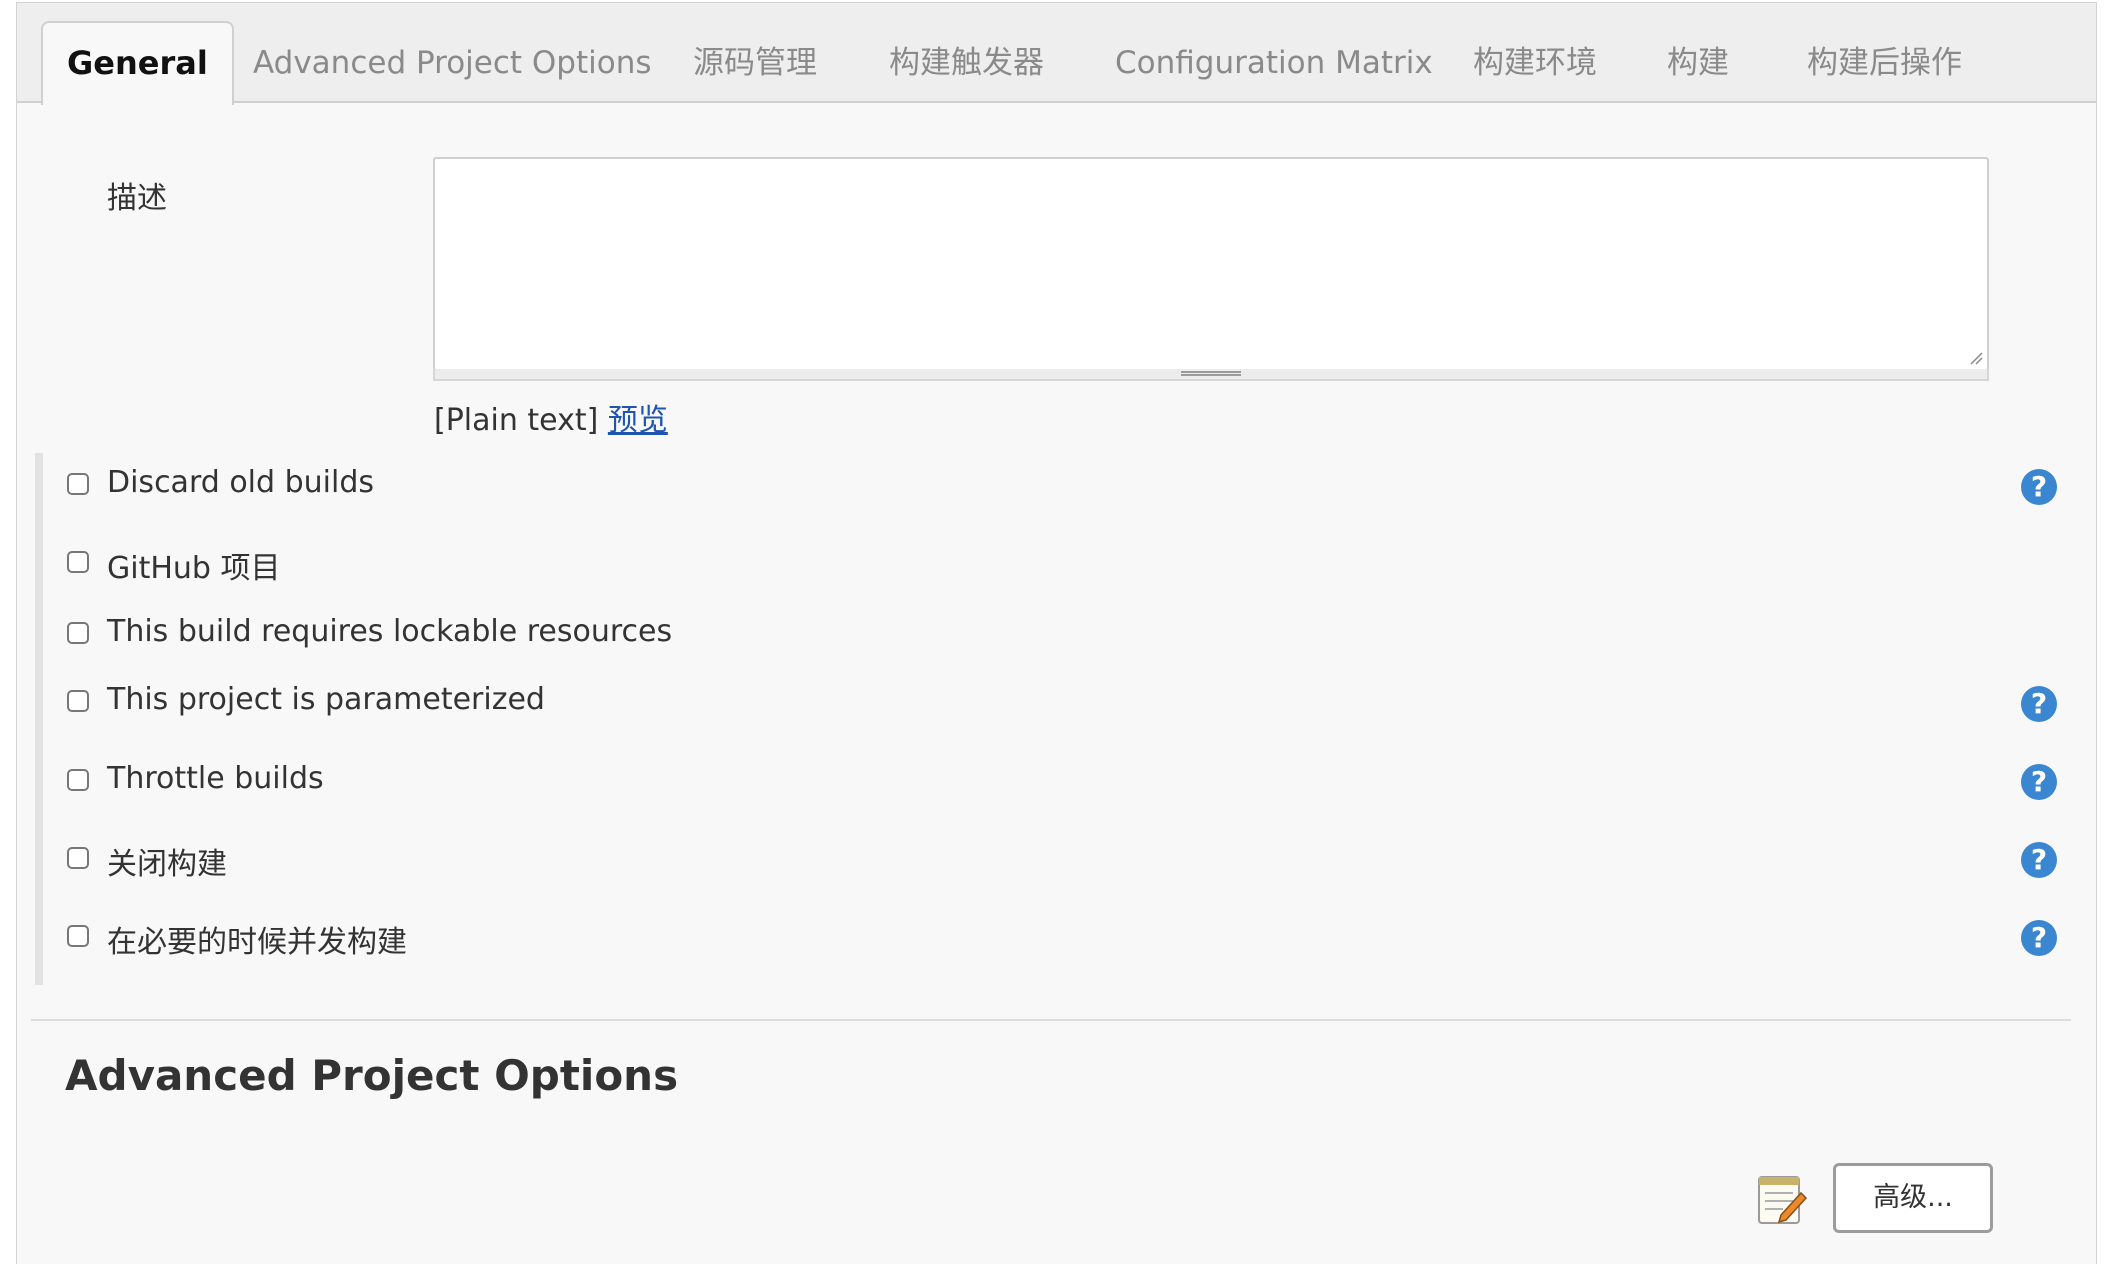 Image resolution: width=2124 pixels, height=1264 pixels. I want to click on section-title: Advanced Project Options, so click(372, 1075).